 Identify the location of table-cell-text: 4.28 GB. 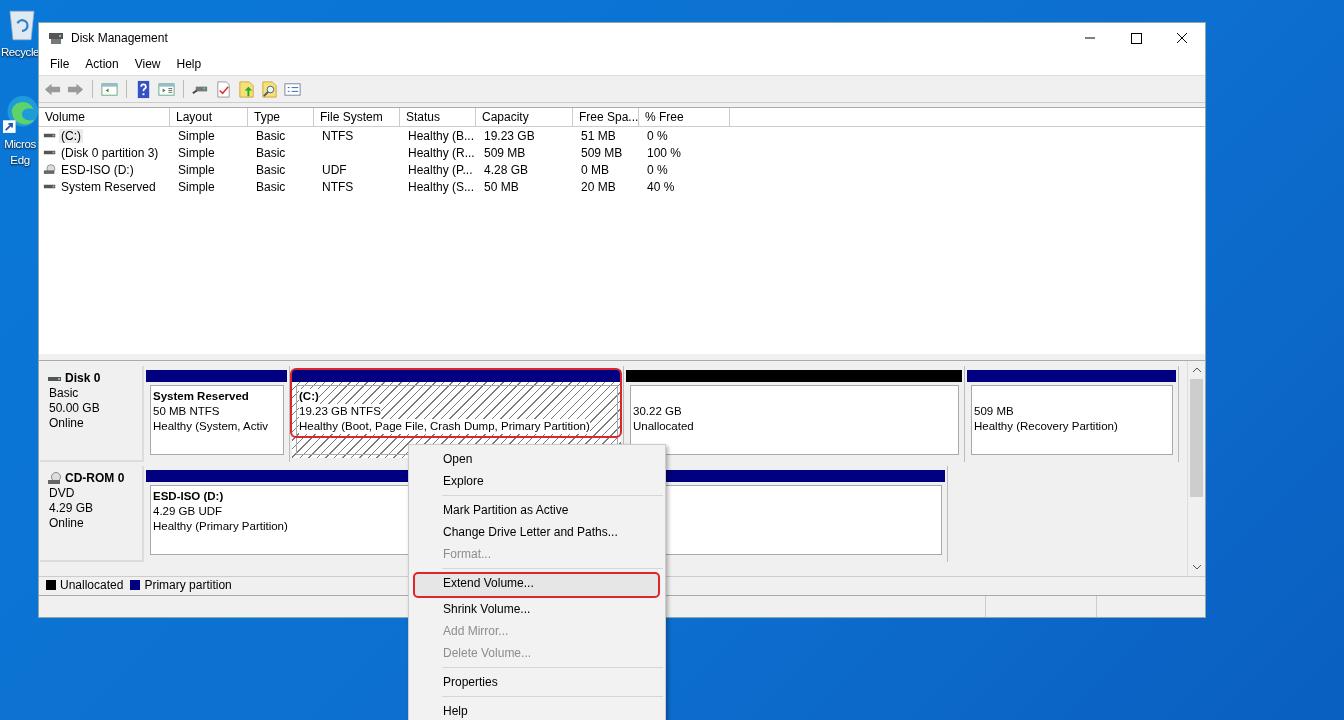
(506, 169).